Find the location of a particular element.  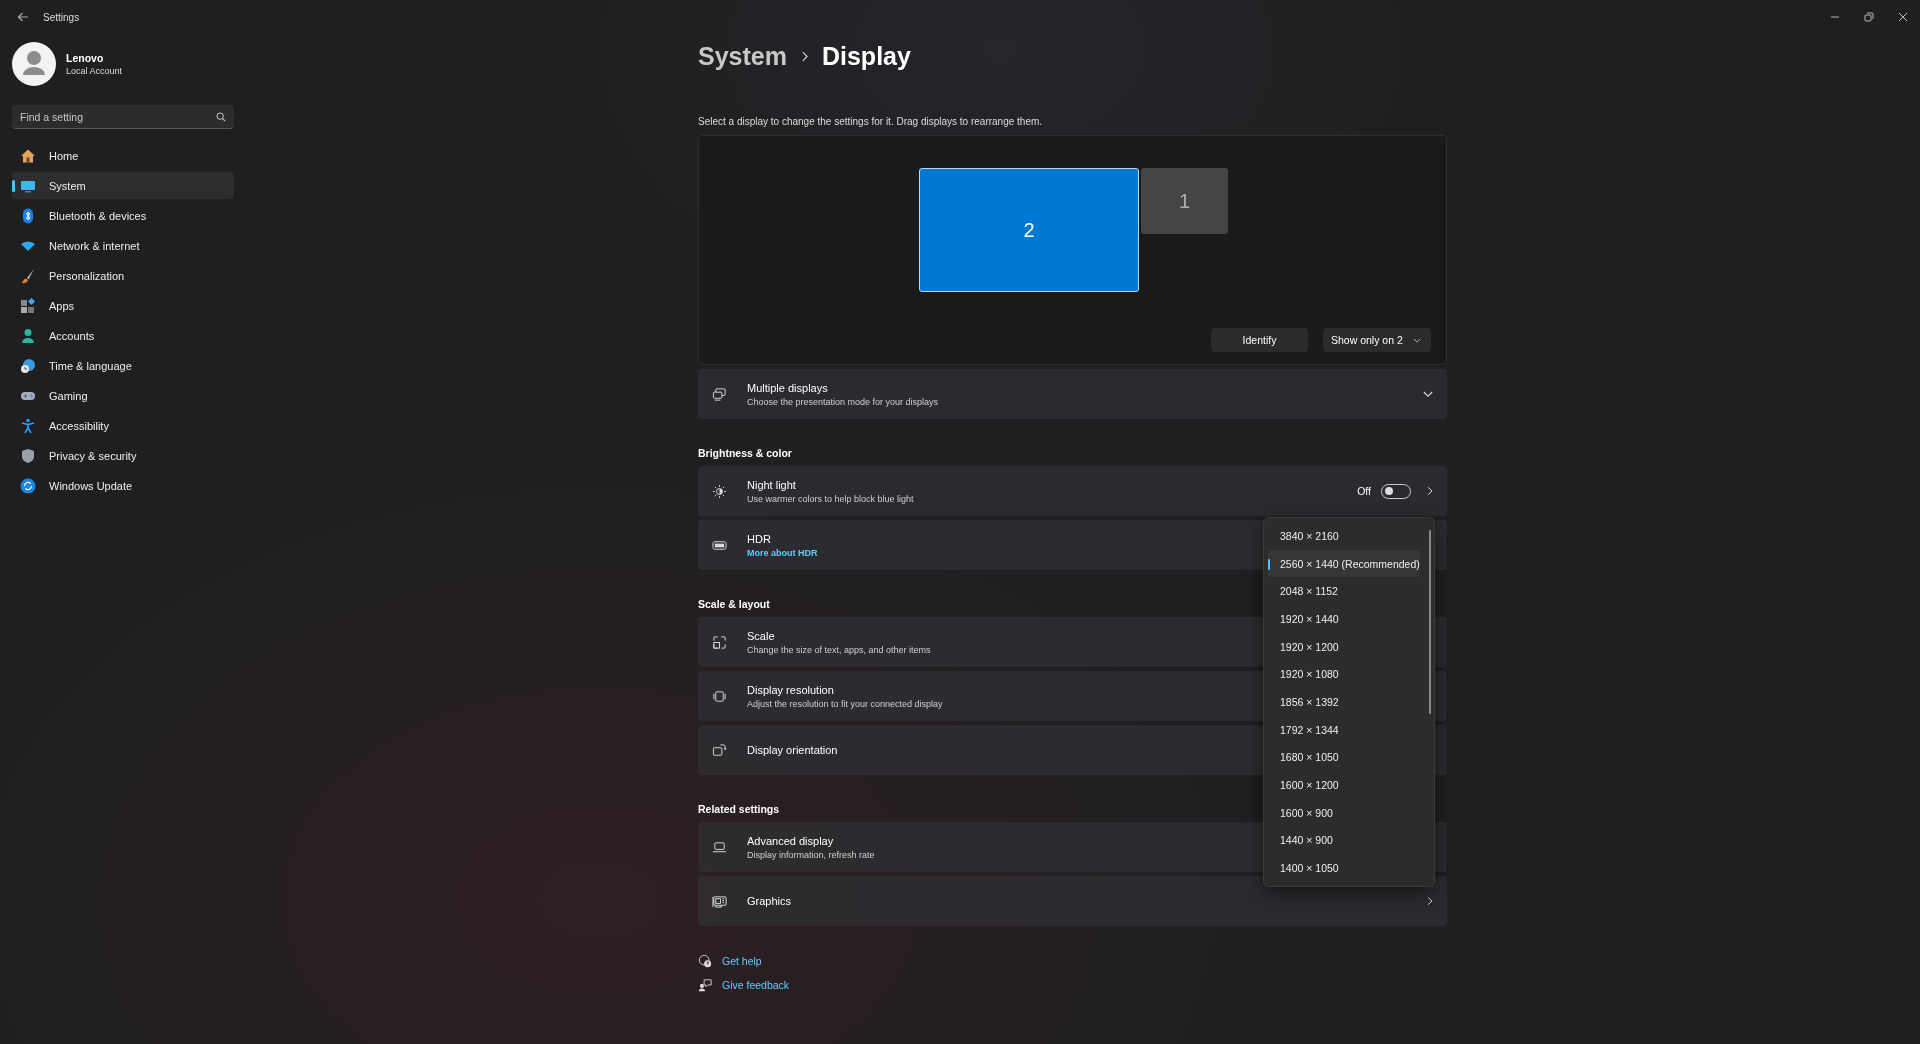

section-heading: Related settings is located at coordinates (739, 809).